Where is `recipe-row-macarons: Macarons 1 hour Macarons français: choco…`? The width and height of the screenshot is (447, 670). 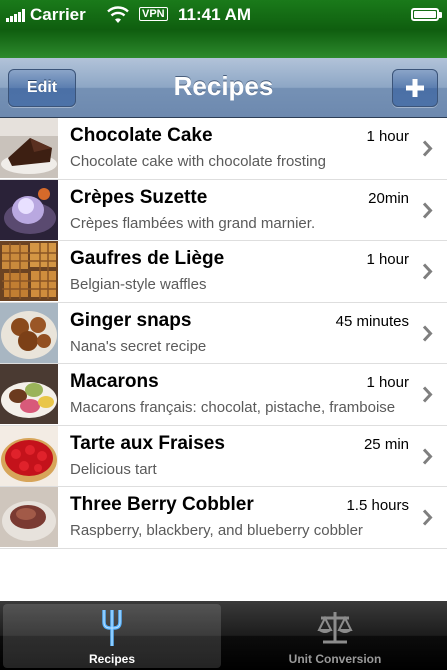
recipe-row-macarons: Macarons 1 hour Macarons français: choco… is located at coordinates (223, 395).